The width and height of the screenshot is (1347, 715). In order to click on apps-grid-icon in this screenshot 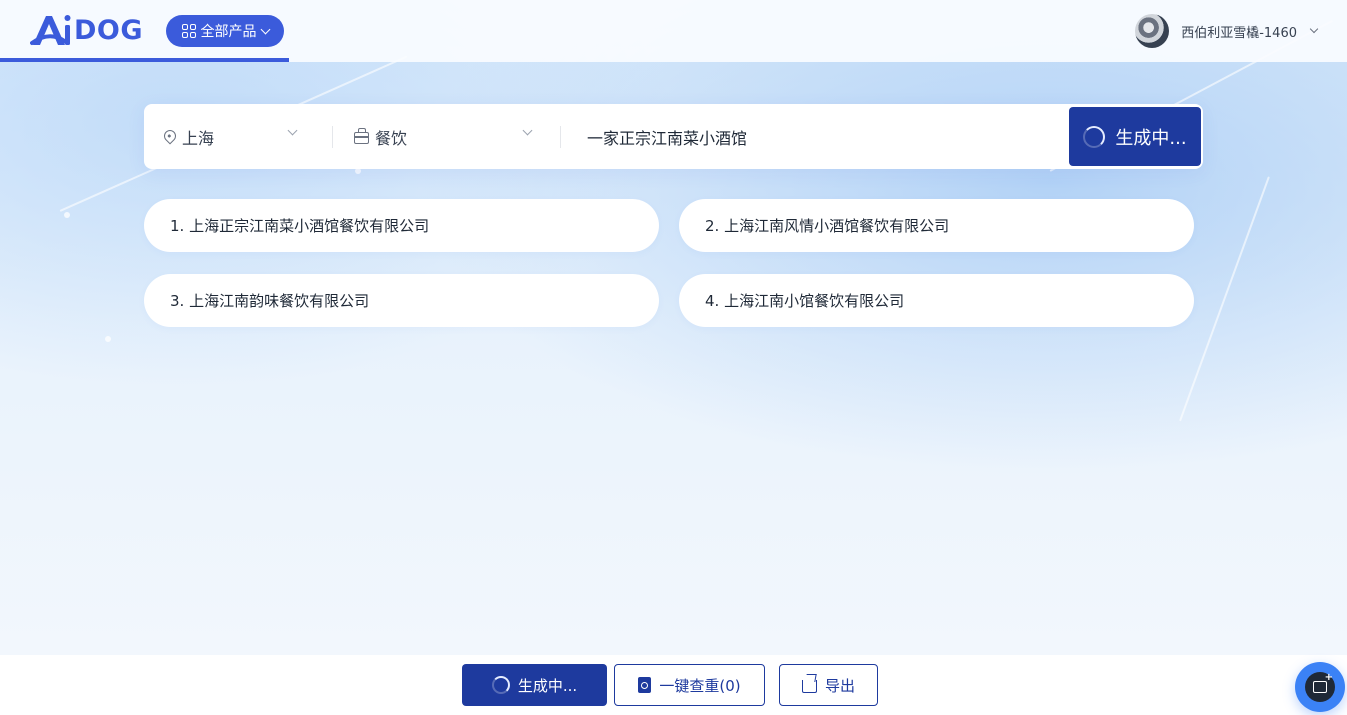, I will do `click(188, 31)`.